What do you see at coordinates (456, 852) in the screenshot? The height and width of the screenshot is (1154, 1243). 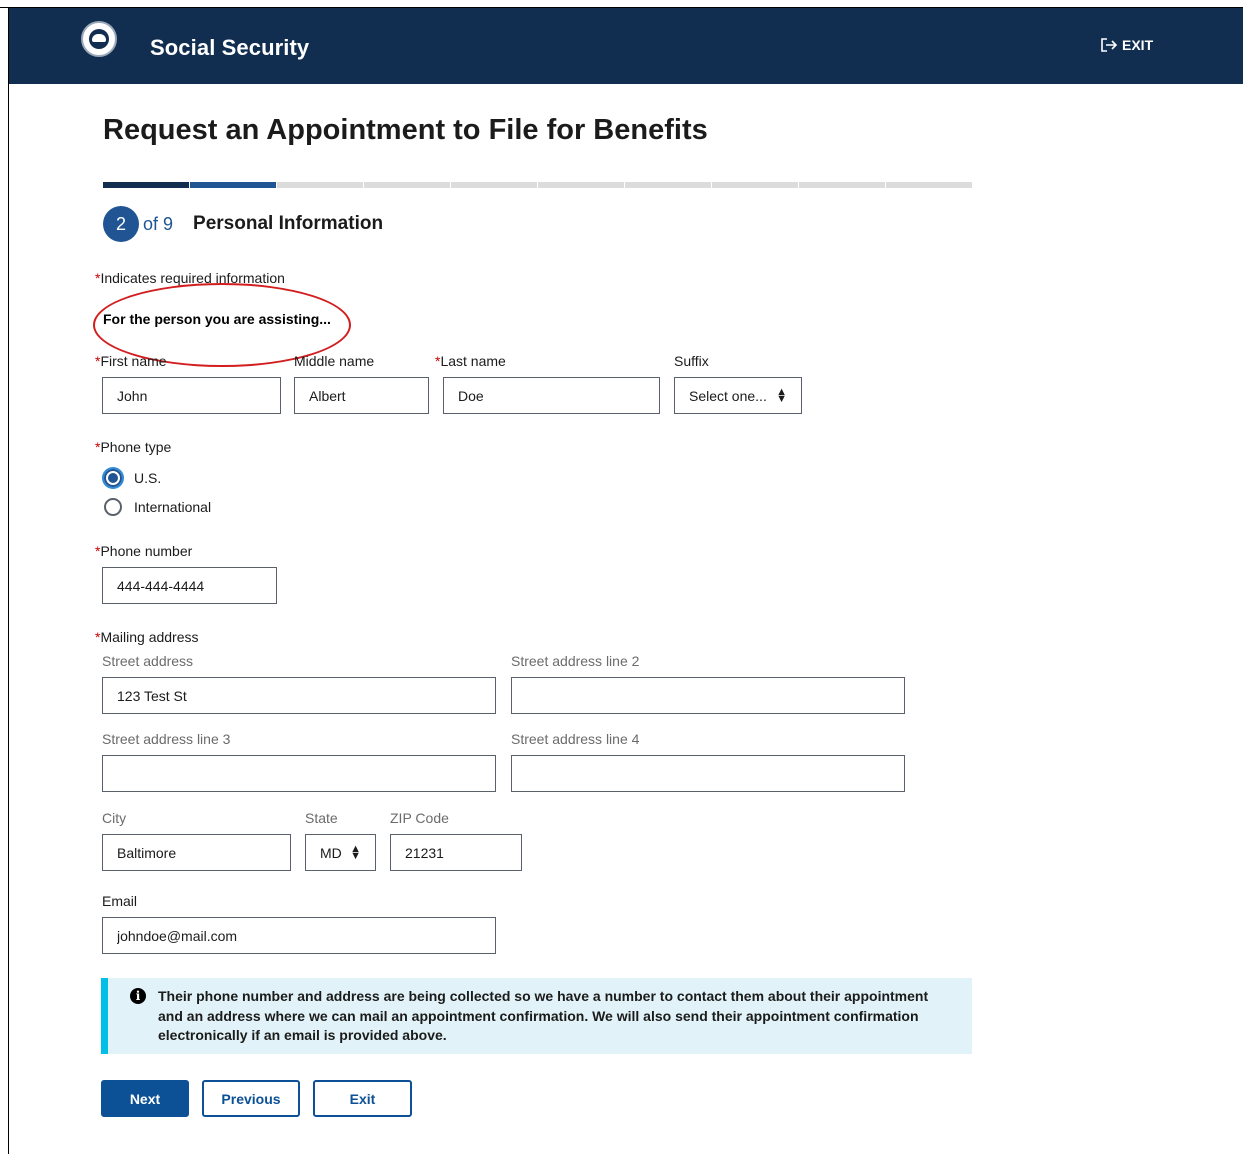 I see `zip-input` at bounding box center [456, 852].